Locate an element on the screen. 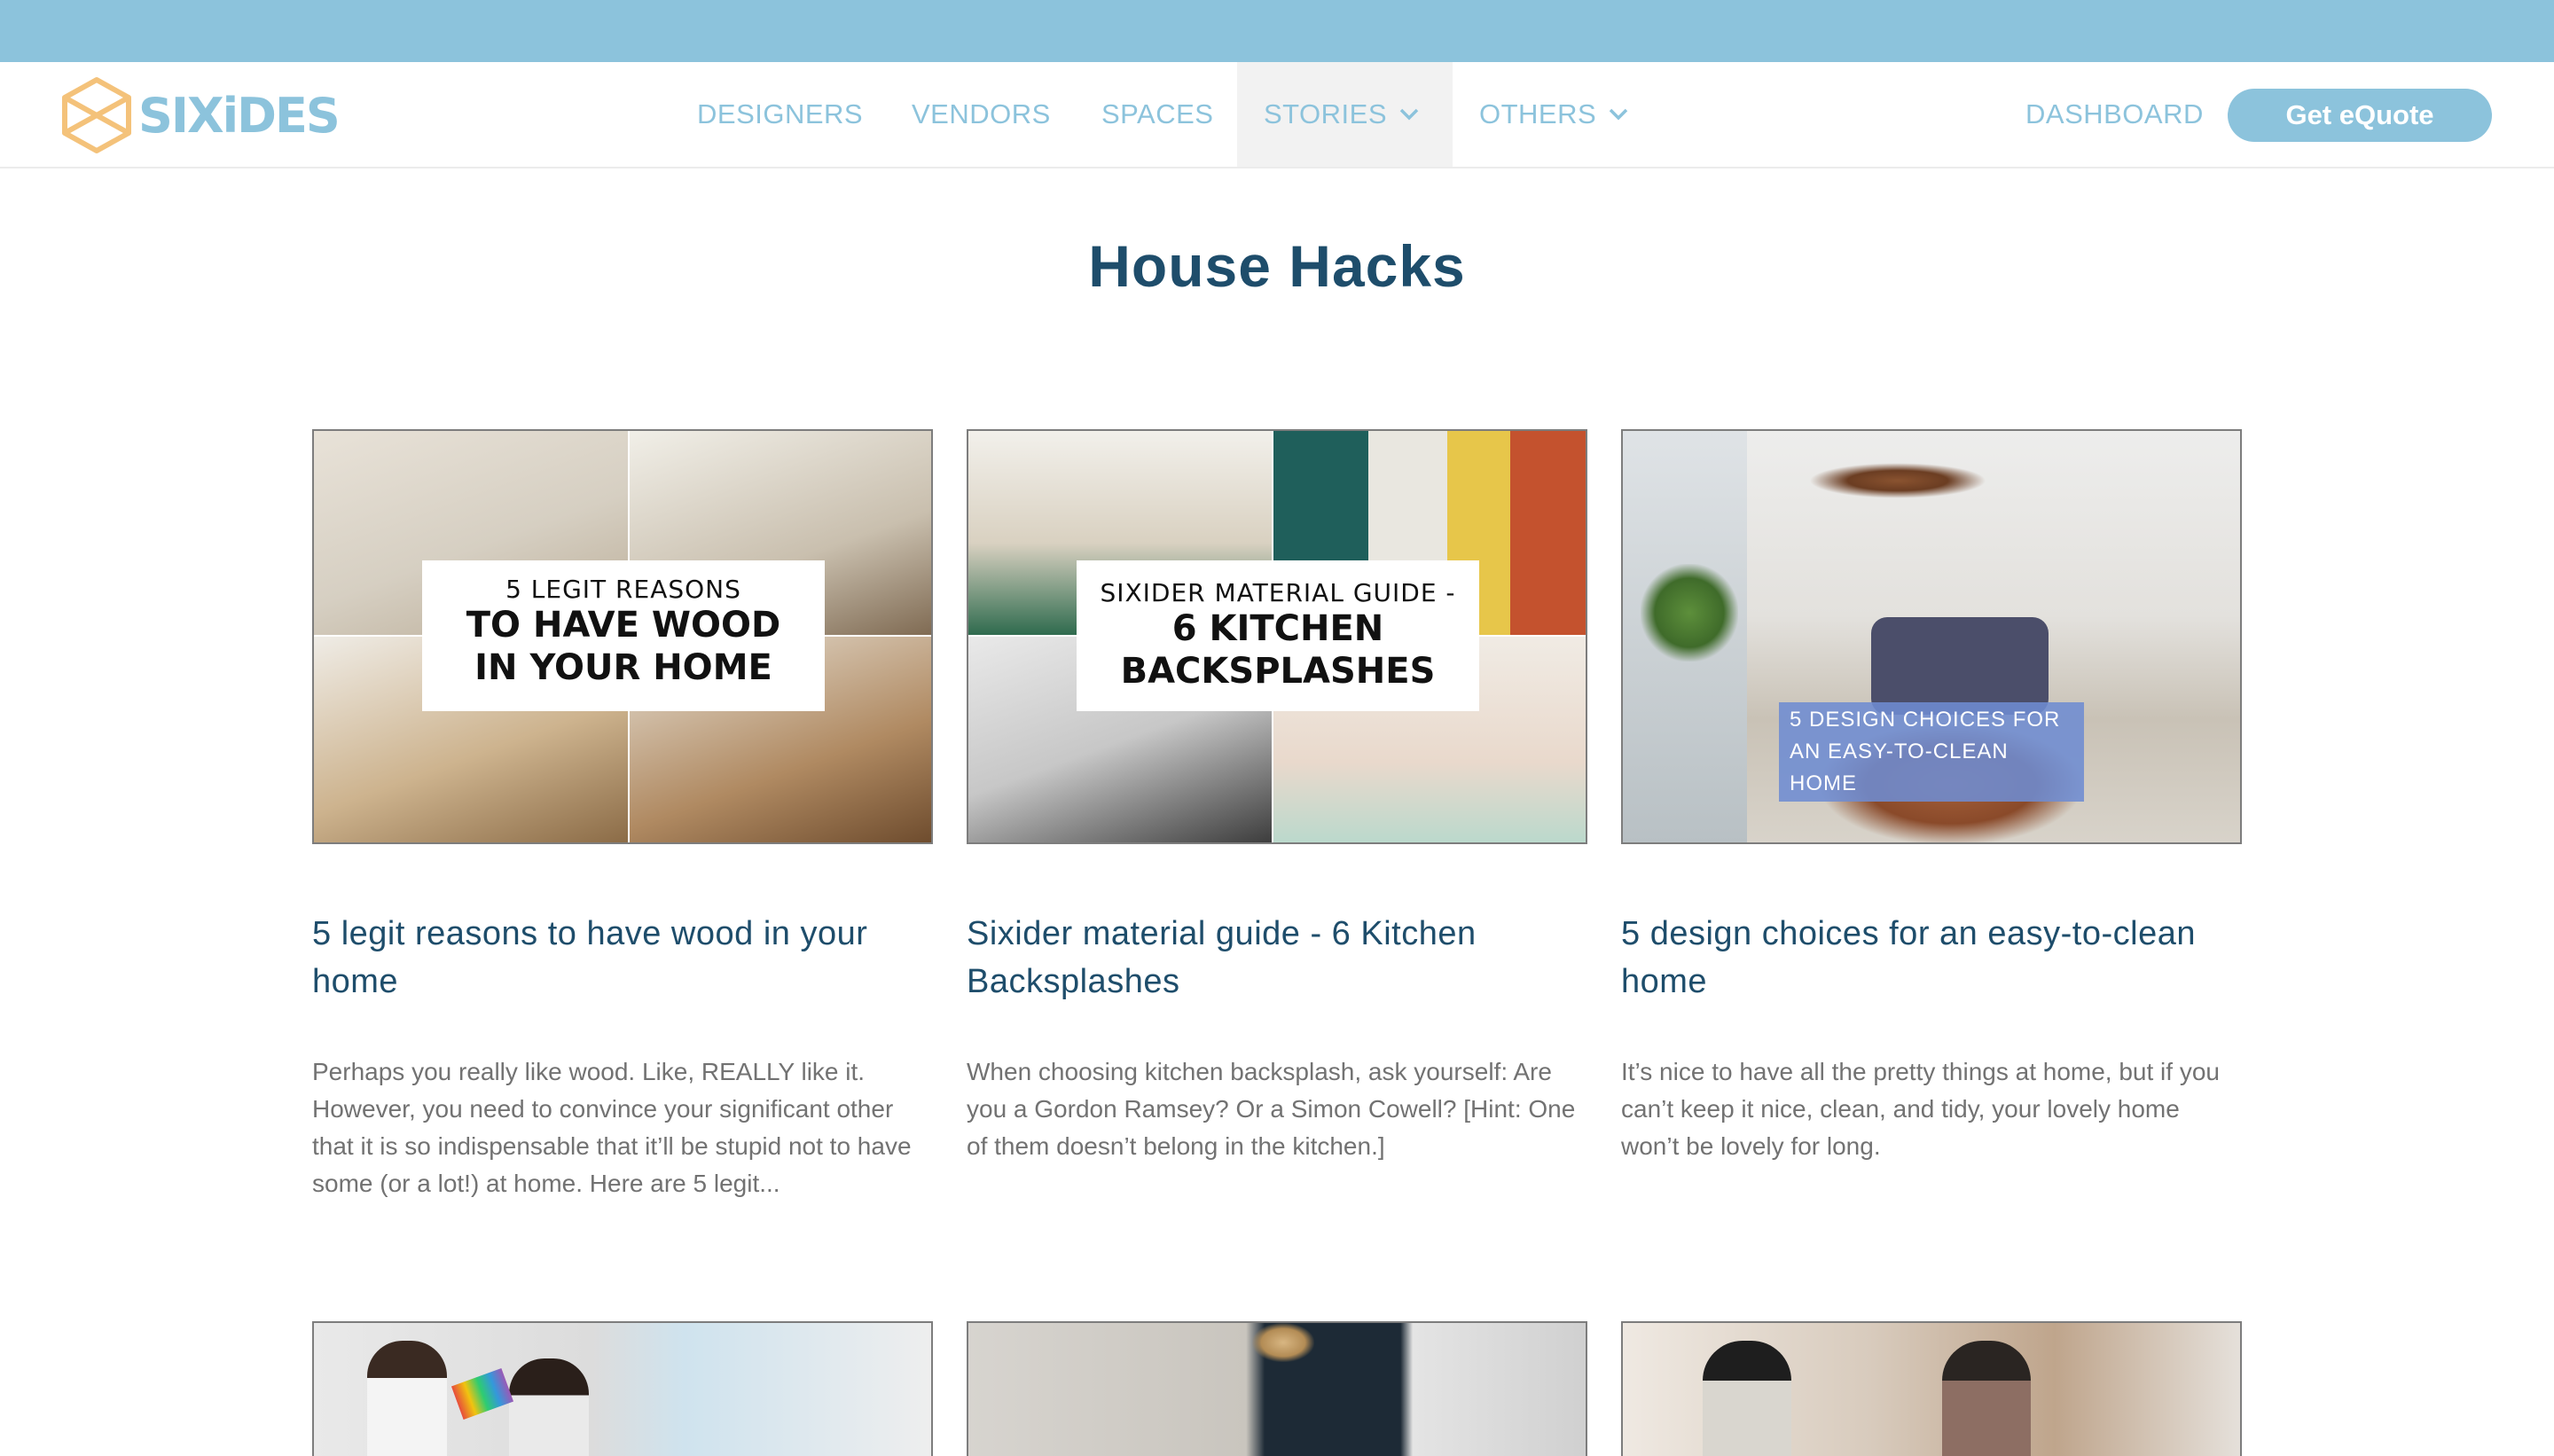 The image size is (2554, 1456). photo-plant is located at coordinates (1689, 612).